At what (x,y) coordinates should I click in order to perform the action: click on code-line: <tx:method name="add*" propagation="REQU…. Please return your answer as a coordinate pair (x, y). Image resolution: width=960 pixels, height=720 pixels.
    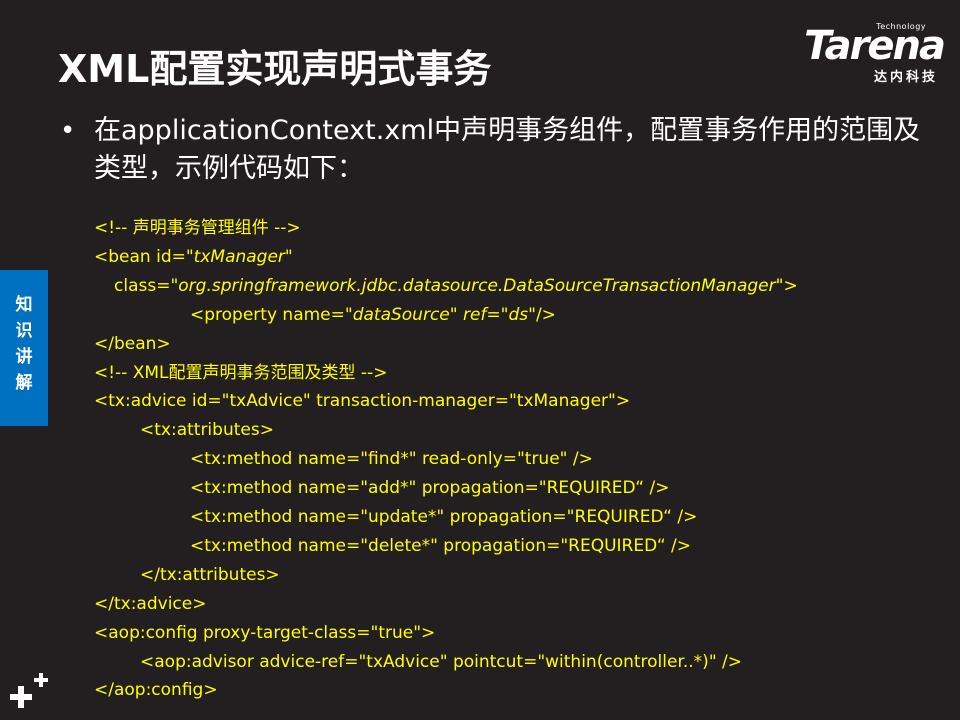
    Looking at the image, I should click on (429, 488).